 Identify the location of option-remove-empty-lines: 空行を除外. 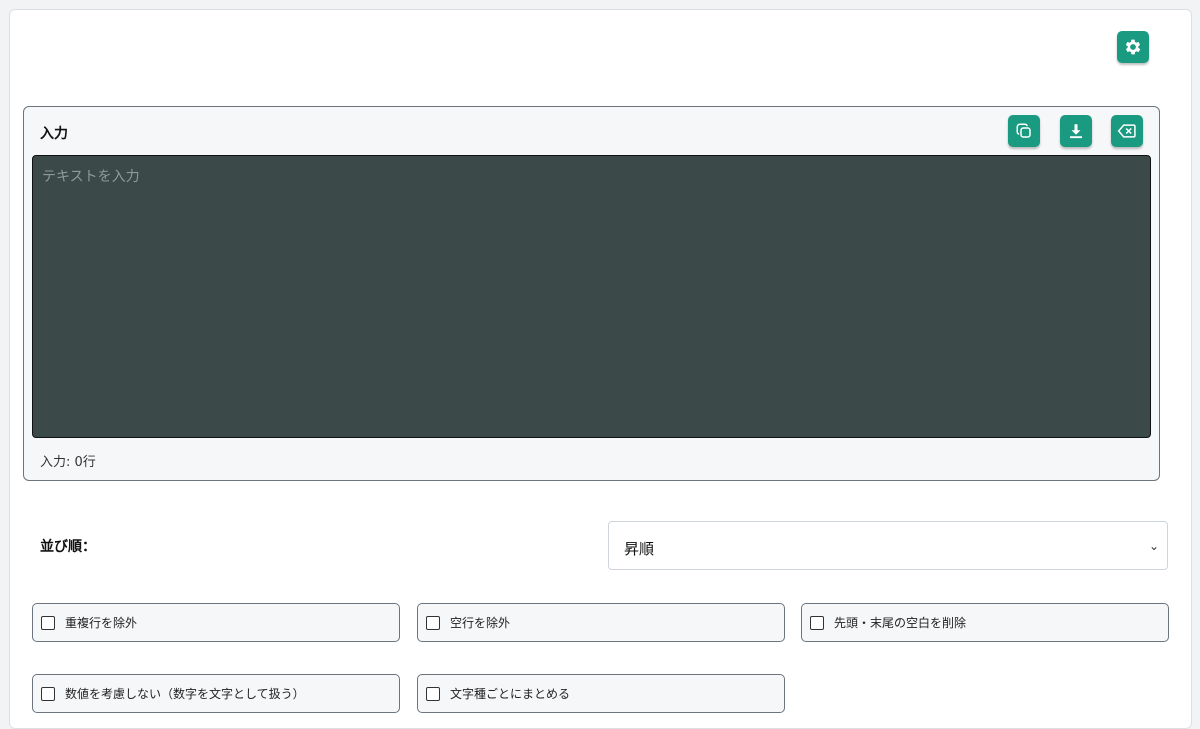
(601, 622).